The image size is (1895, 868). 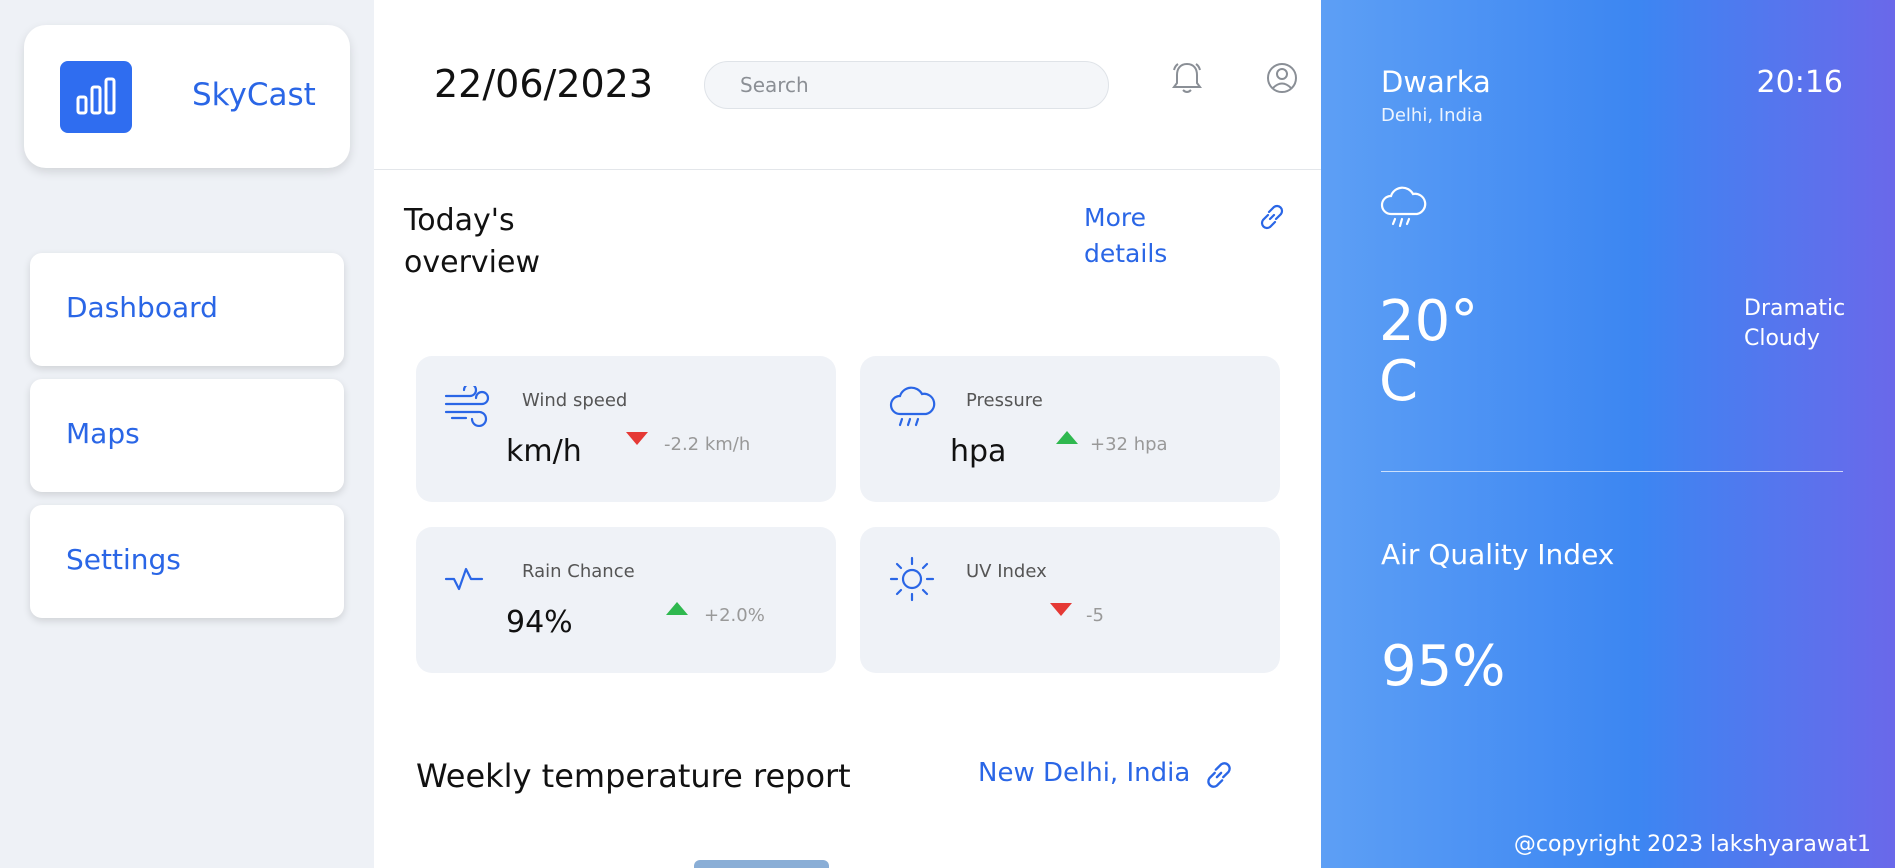 What do you see at coordinates (123, 559) in the screenshot?
I see `sidebar-item-label: Settings` at bounding box center [123, 559].